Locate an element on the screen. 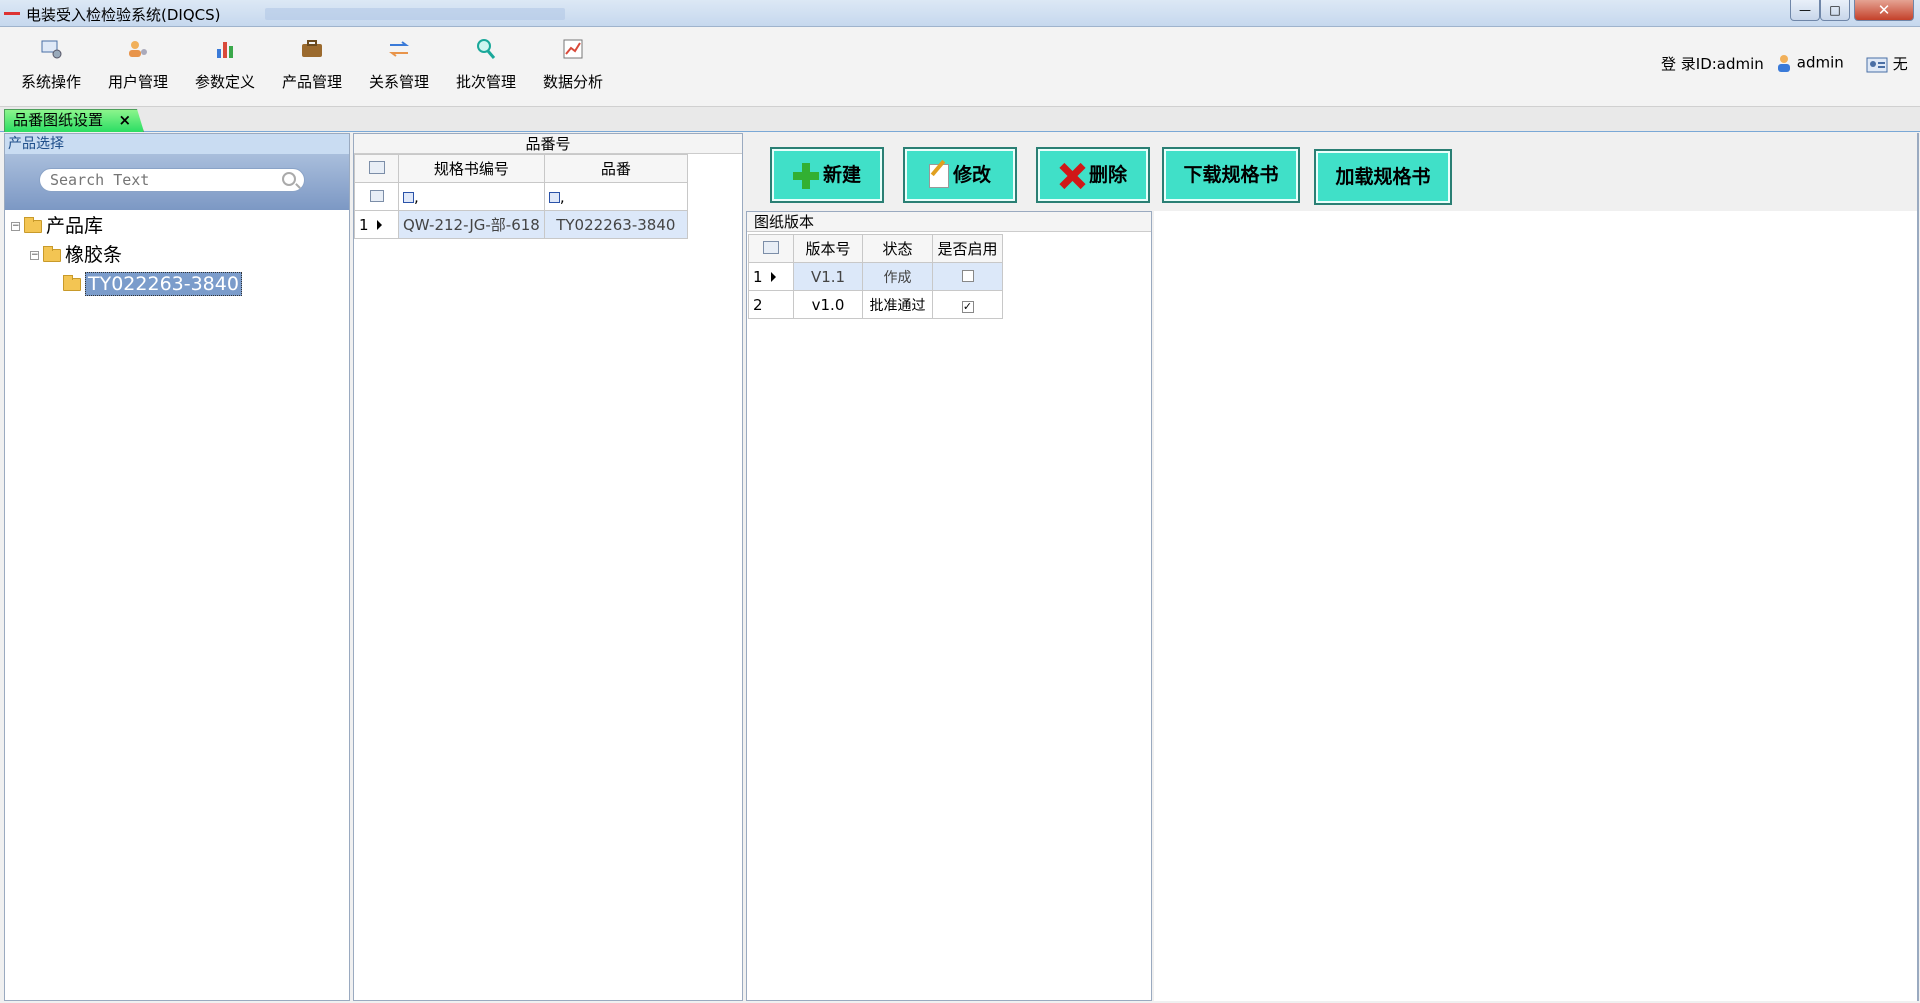 The image size is (1920, 1003). enabled-checkbox: ✓ is located at coordinates (967, 306).